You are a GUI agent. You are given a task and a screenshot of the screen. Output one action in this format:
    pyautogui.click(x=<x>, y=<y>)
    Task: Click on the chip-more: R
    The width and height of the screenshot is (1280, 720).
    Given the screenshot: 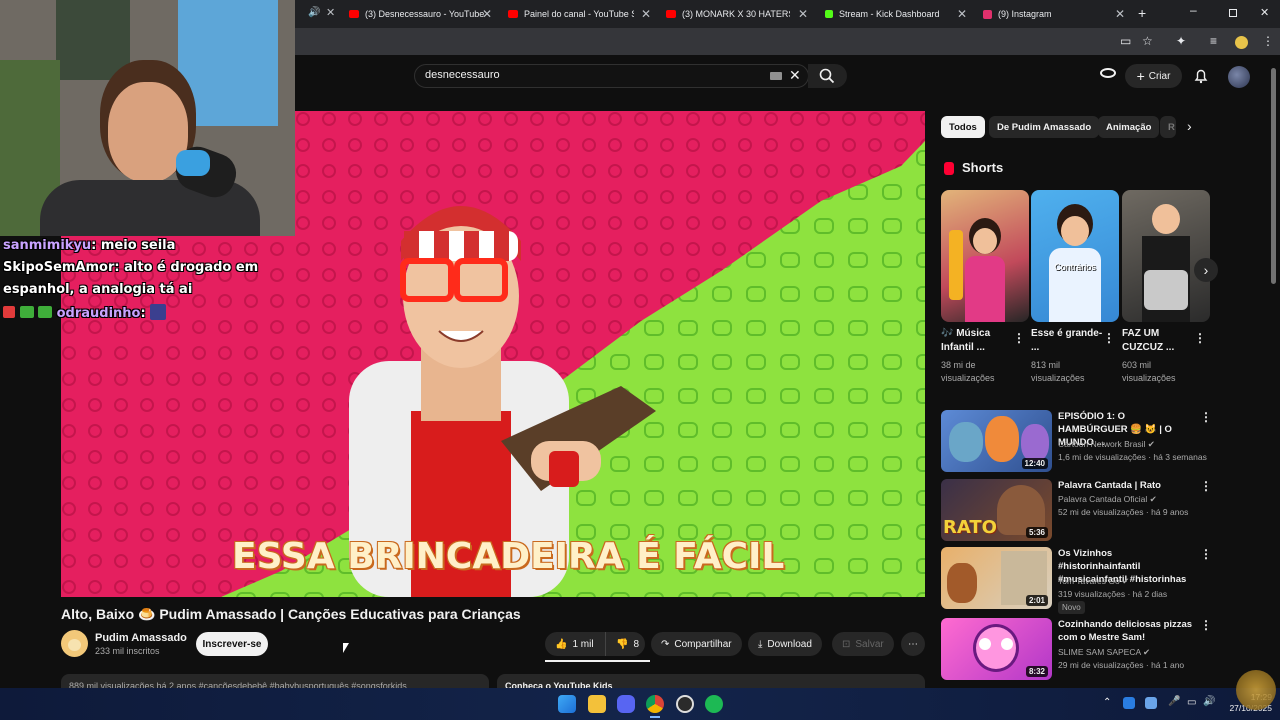 What is the action you would take?
    pyautogui.click(x=1168, y=127)
    